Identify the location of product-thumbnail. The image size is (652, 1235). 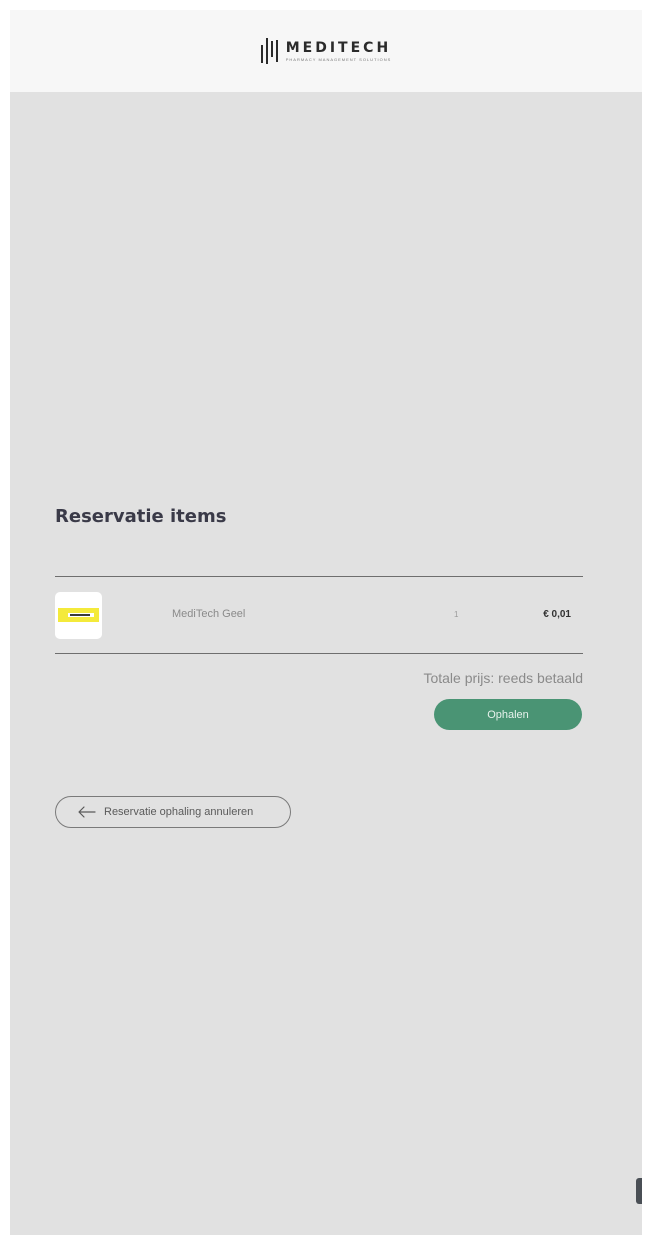
(78, 615).